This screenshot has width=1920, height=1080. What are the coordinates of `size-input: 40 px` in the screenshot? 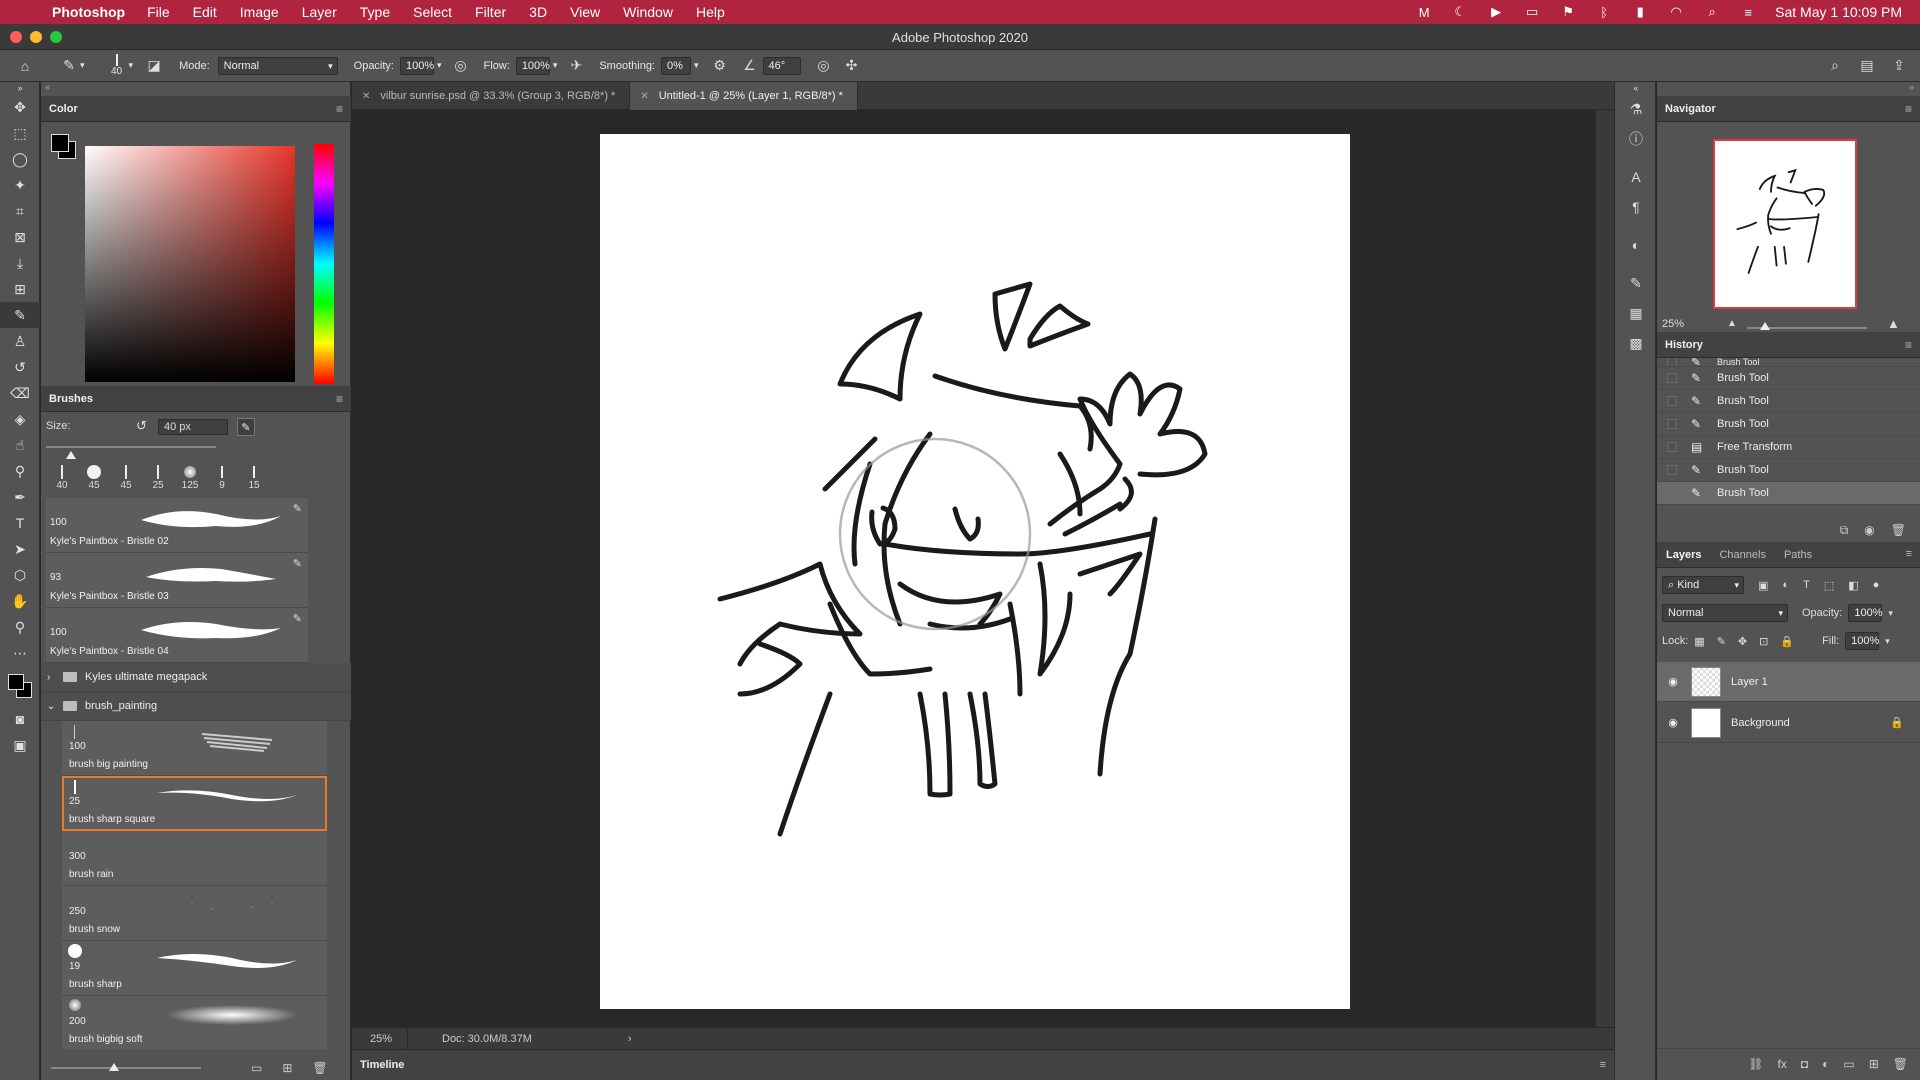 It's located at (193, 427).